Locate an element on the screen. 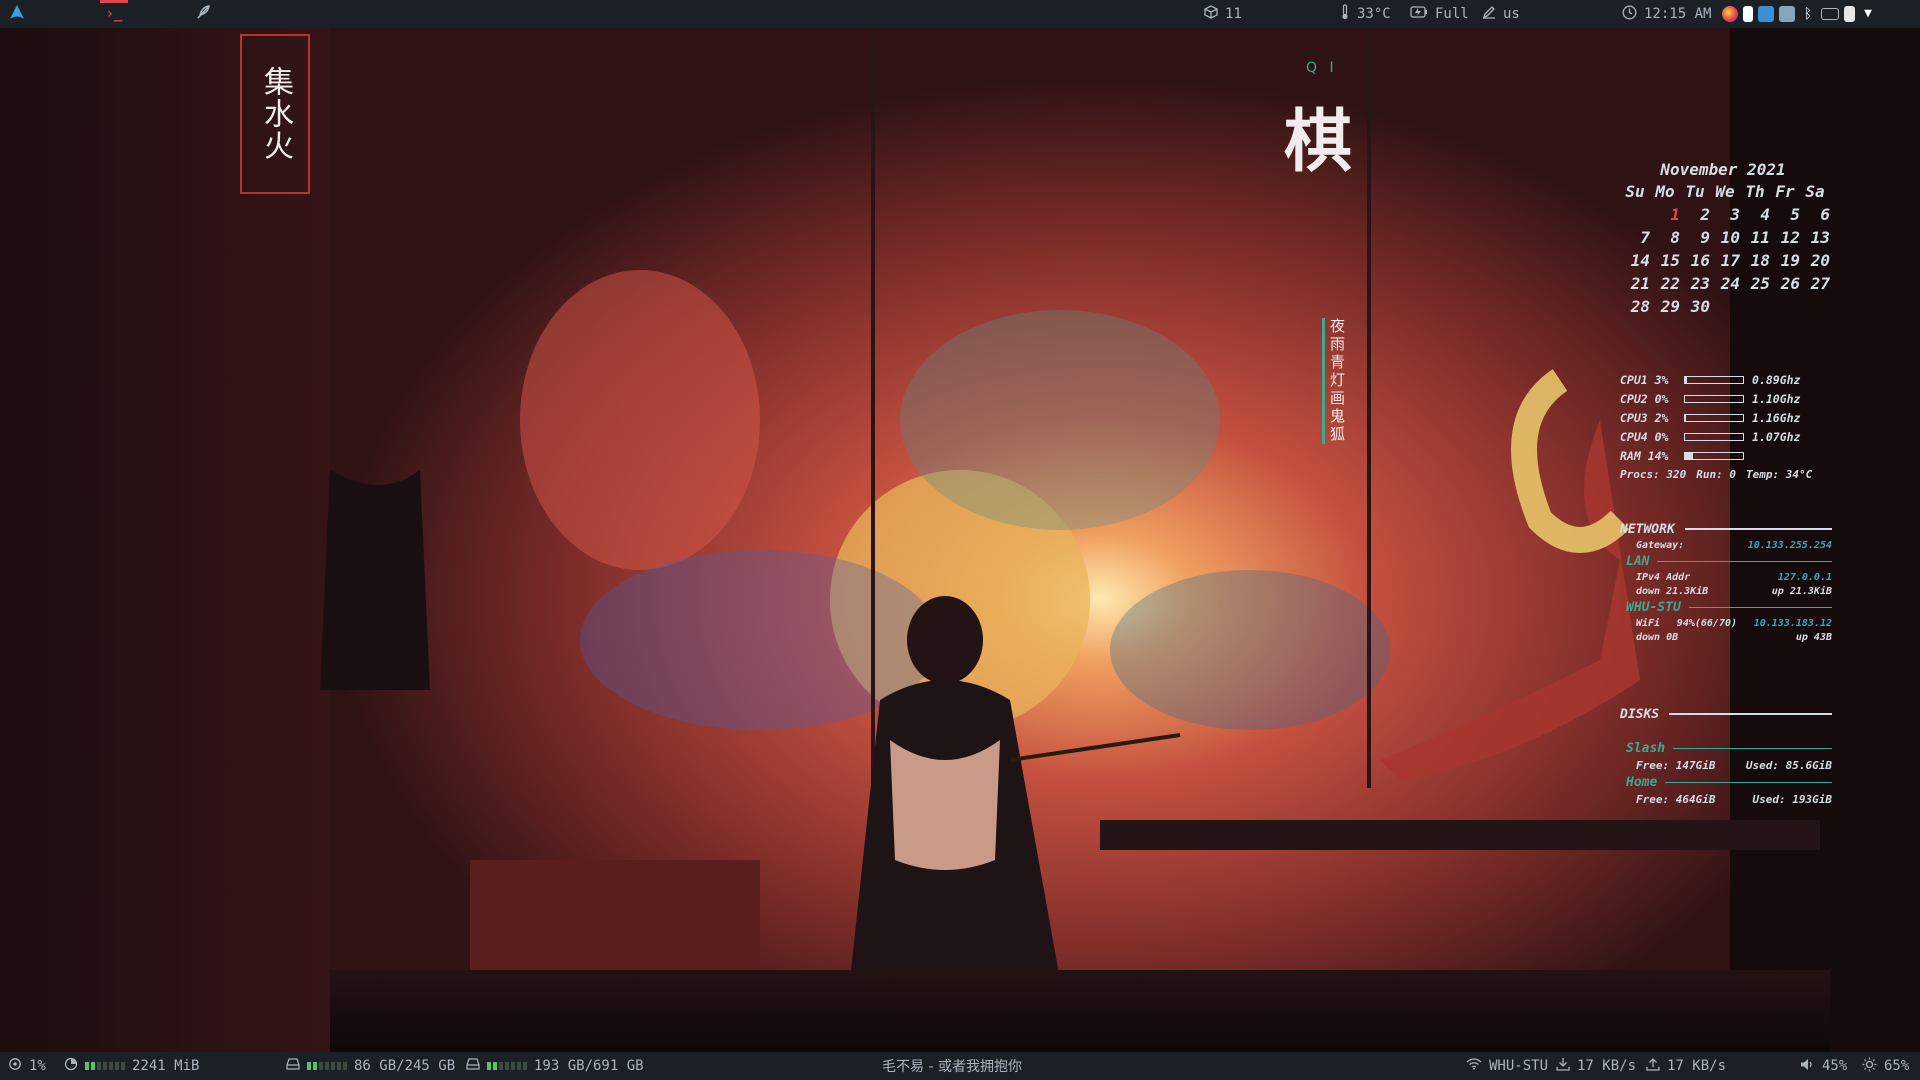  upload-indicator: 17 KB/s is located at coordinates (1686, 1066).